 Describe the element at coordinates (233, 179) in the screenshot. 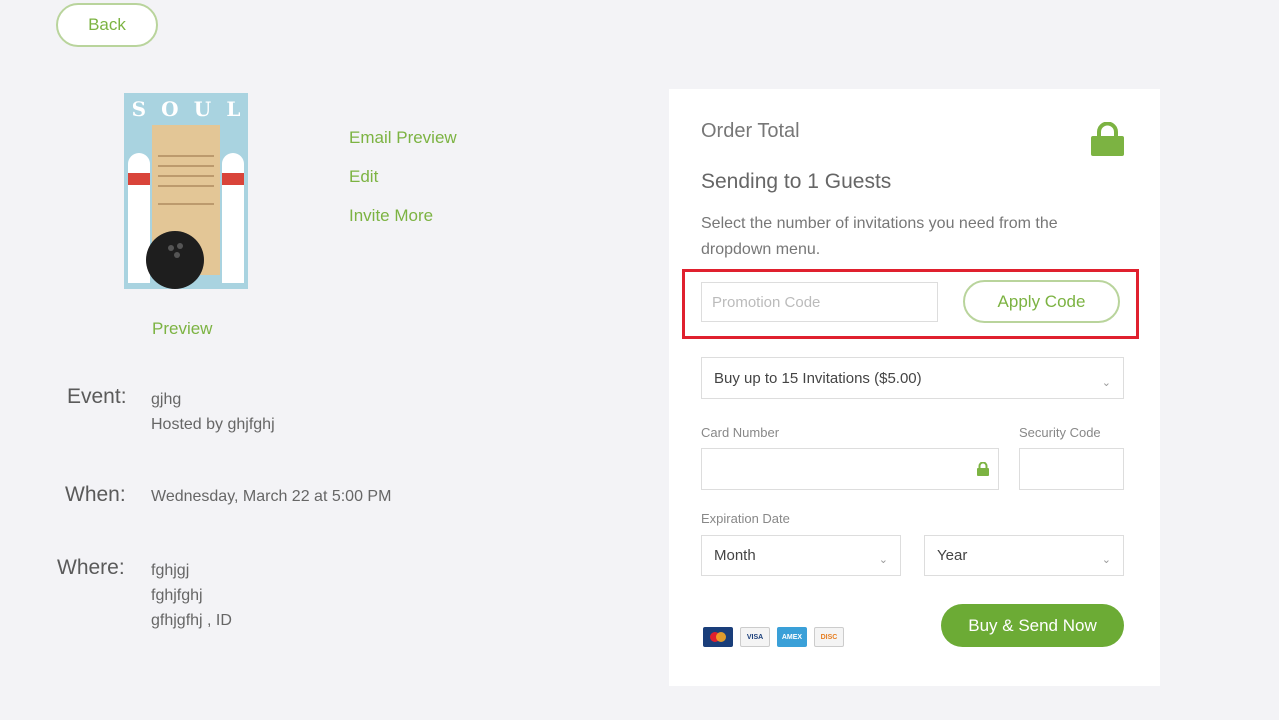

I see `pin-stripe-right` at that location.